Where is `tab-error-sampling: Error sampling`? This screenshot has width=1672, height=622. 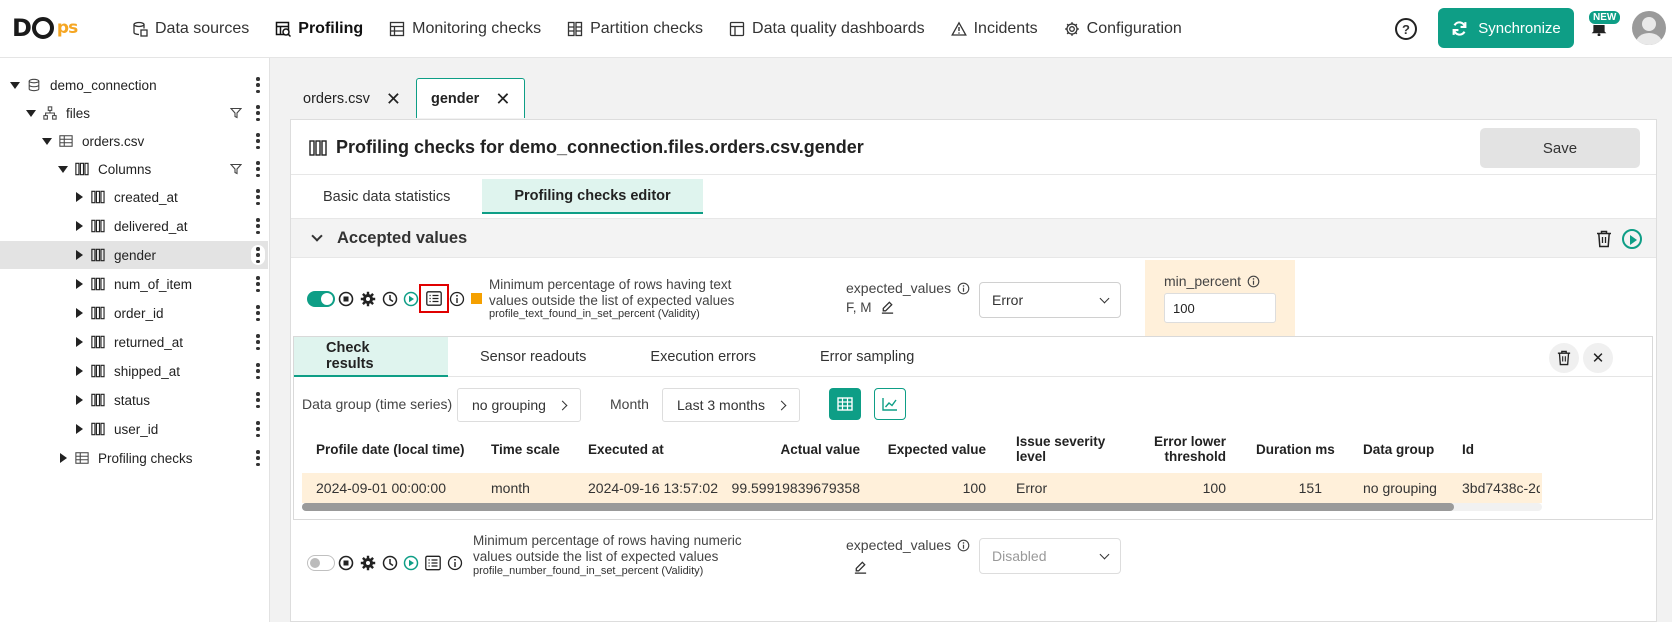
tab-error-sampling: Error sampling is located at coordinates (867, 357).